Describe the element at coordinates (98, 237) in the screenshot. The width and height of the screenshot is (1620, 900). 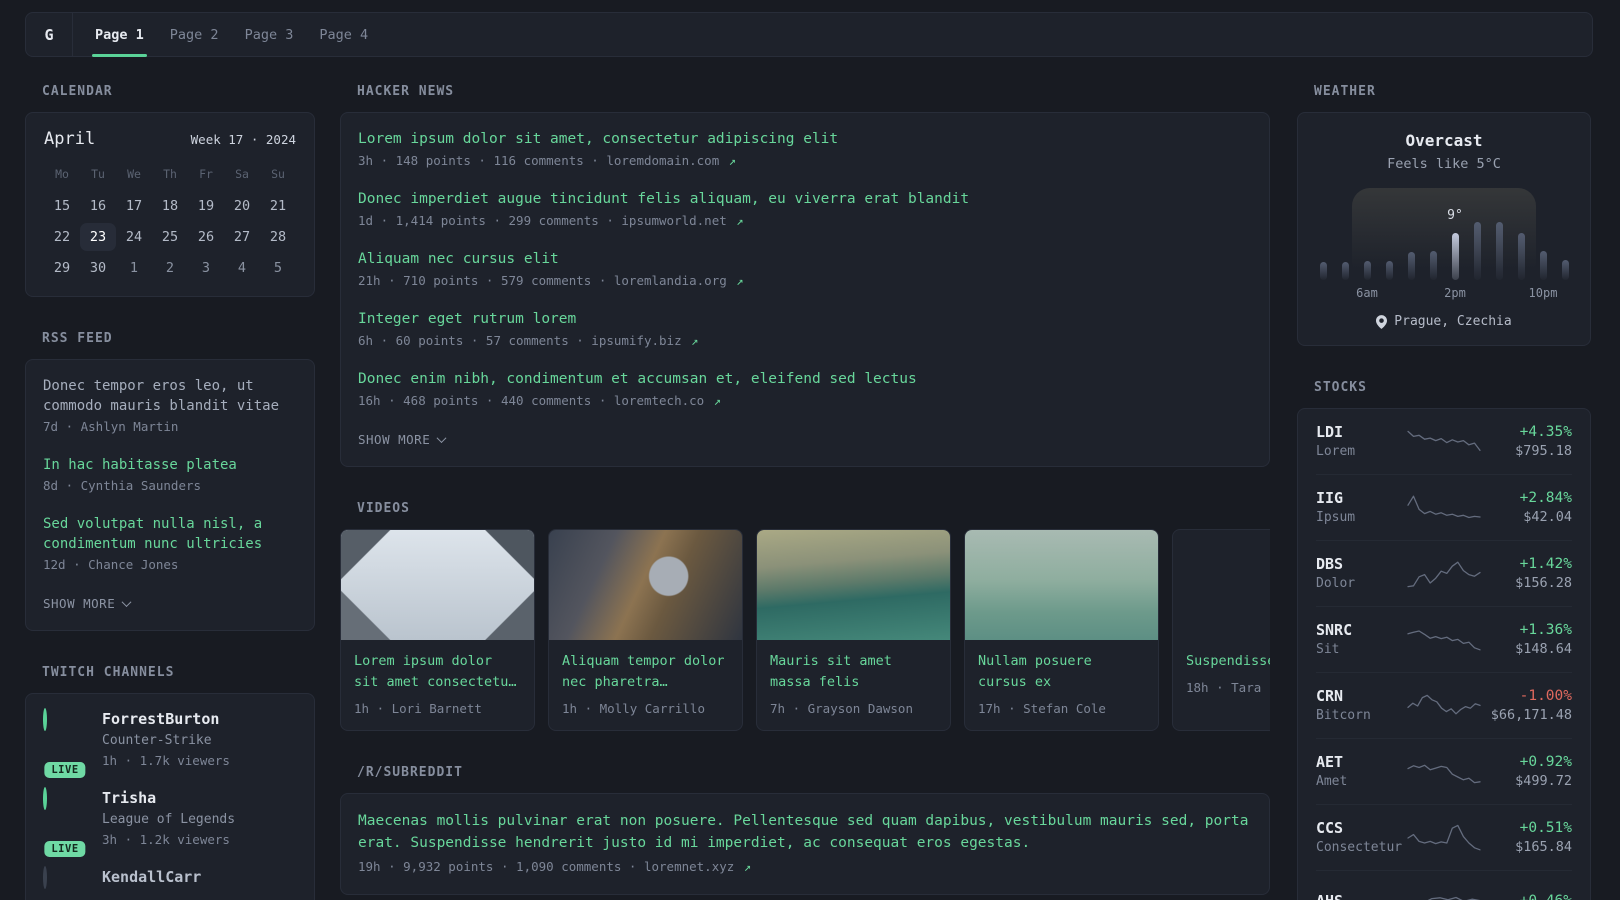
I see `calendar-day: 23` at that location.